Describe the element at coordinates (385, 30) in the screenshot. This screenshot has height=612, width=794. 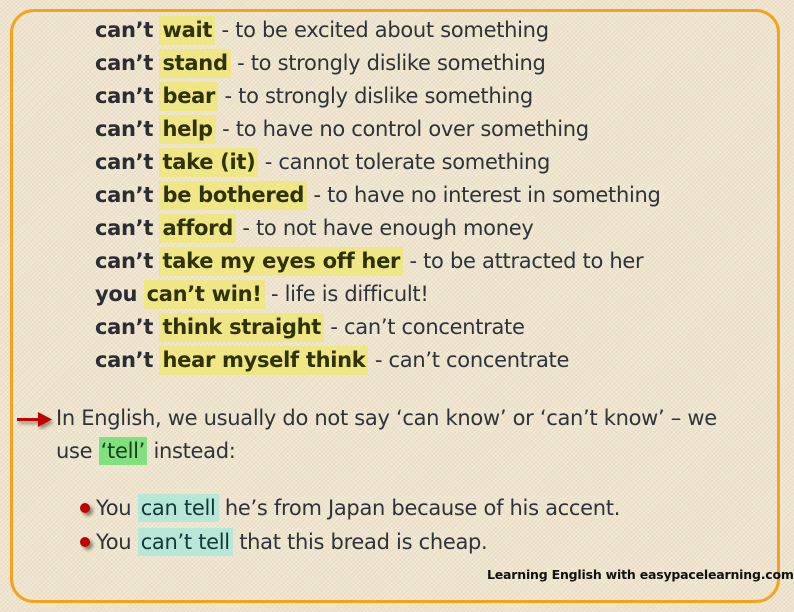
I see `idiom-definition: - to be excited about something` at that location.